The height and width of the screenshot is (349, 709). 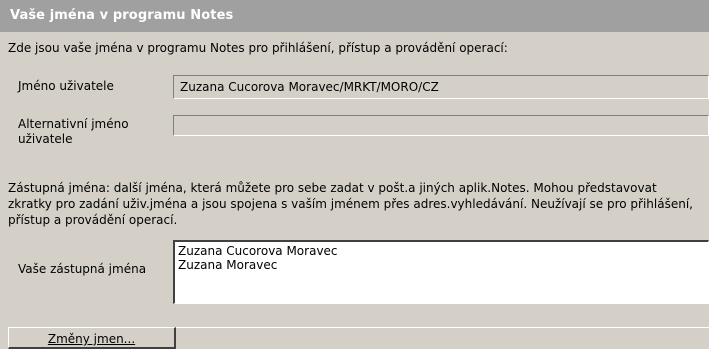 What do you see at coordinates (354, 16) in the screenshot?
I see `section-header: Vaše jména v programu Notes` at bounding box center [354, 16].